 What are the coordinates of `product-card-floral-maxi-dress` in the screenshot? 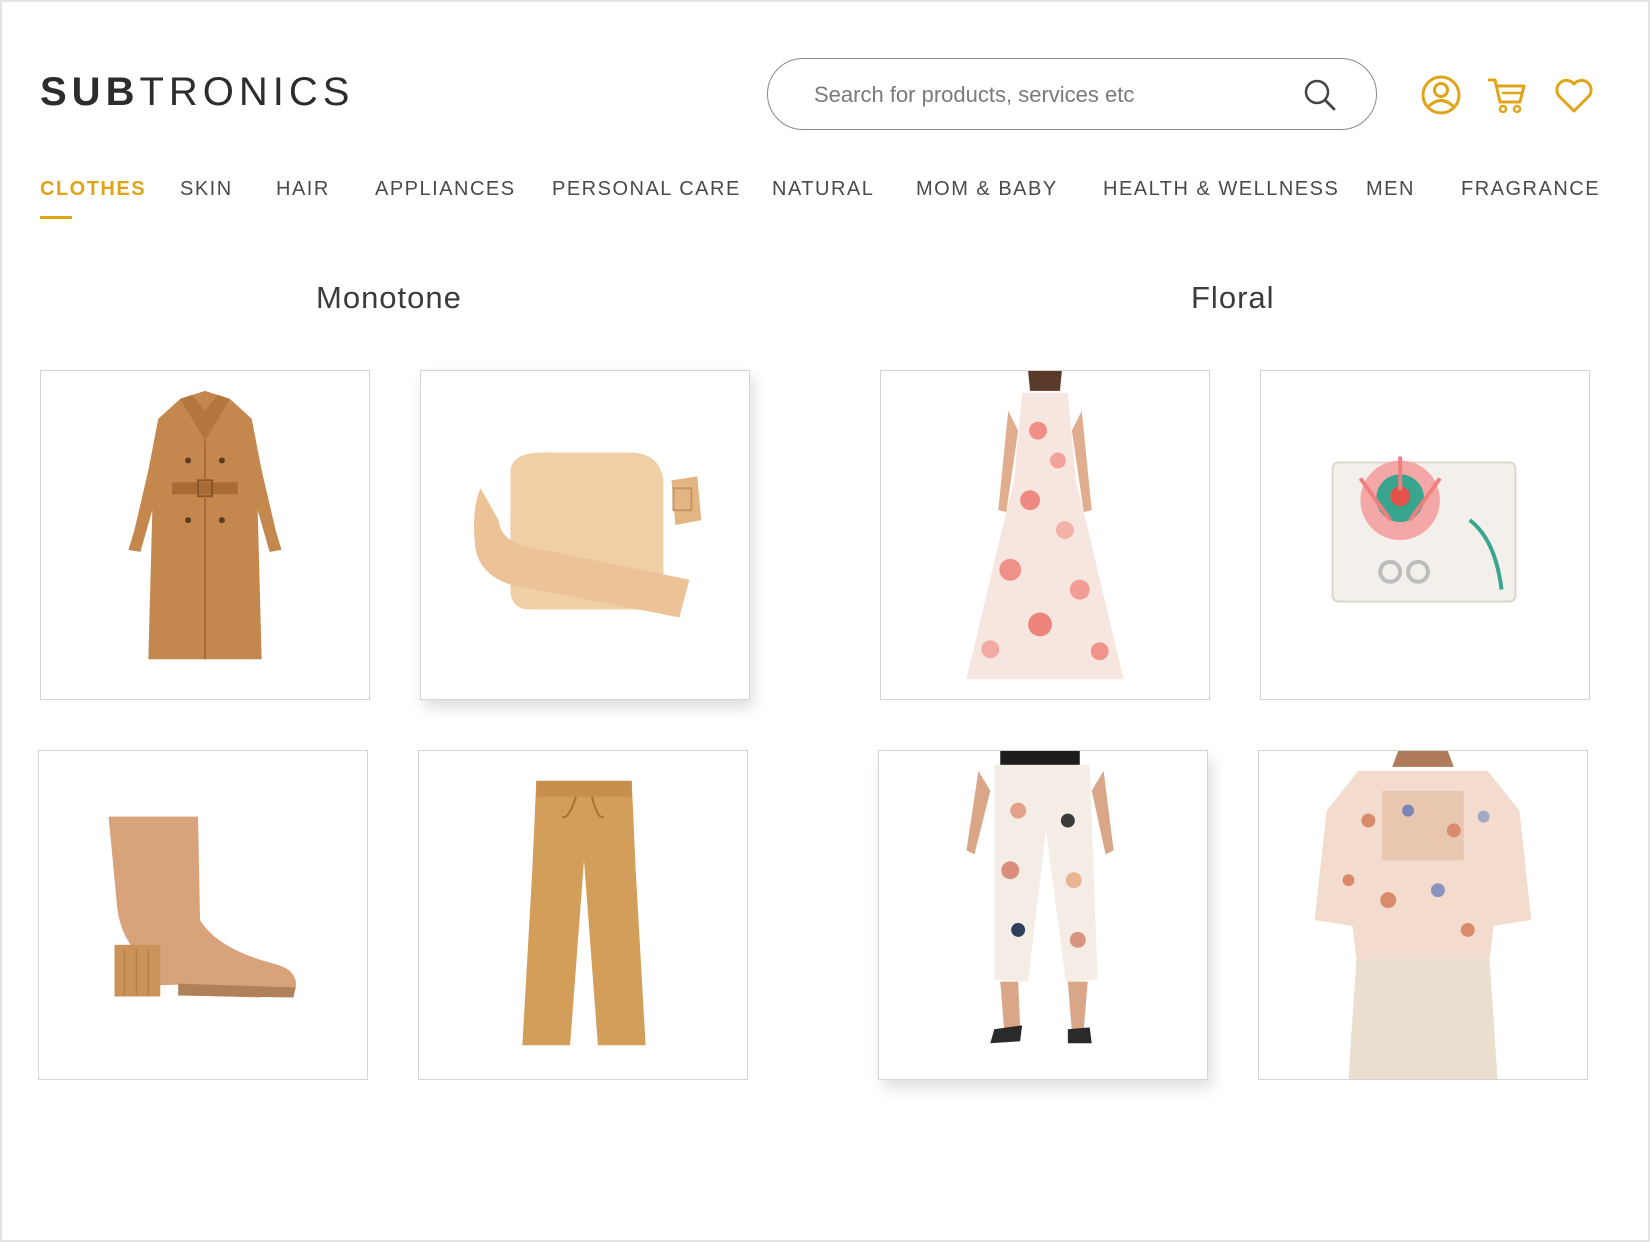 It's located at (1045, 535).